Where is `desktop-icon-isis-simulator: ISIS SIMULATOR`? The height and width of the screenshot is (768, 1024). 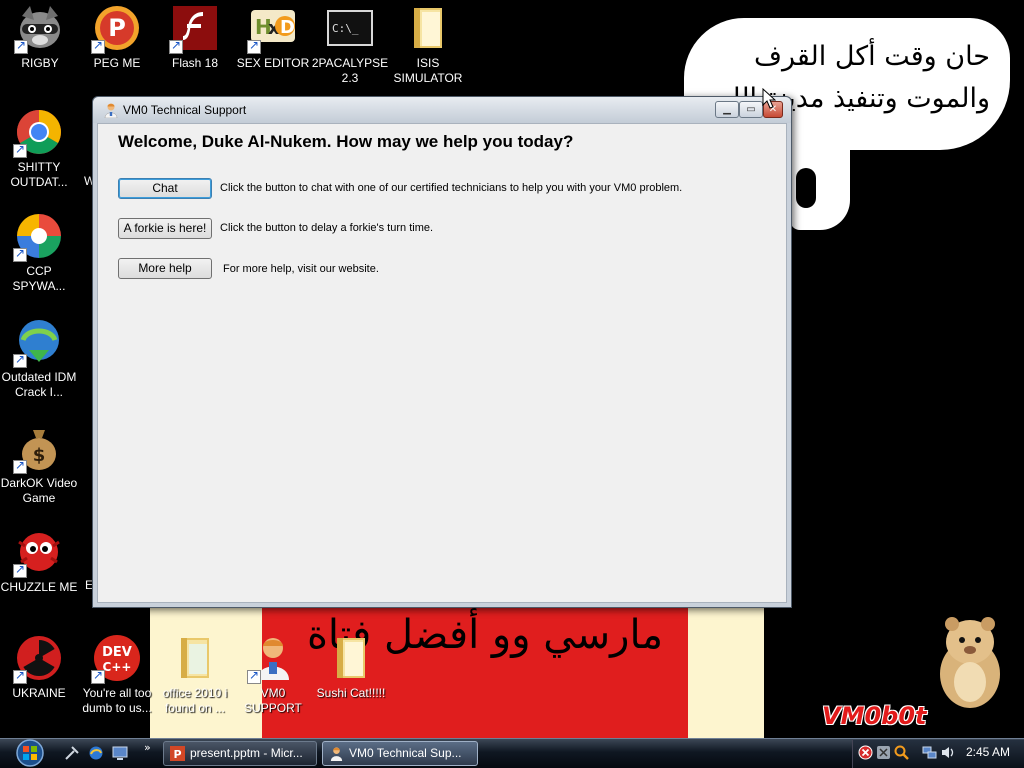 desktop-icon-isis-simulator: ISIS SIMULATOR is located at coordinates (428, 45).